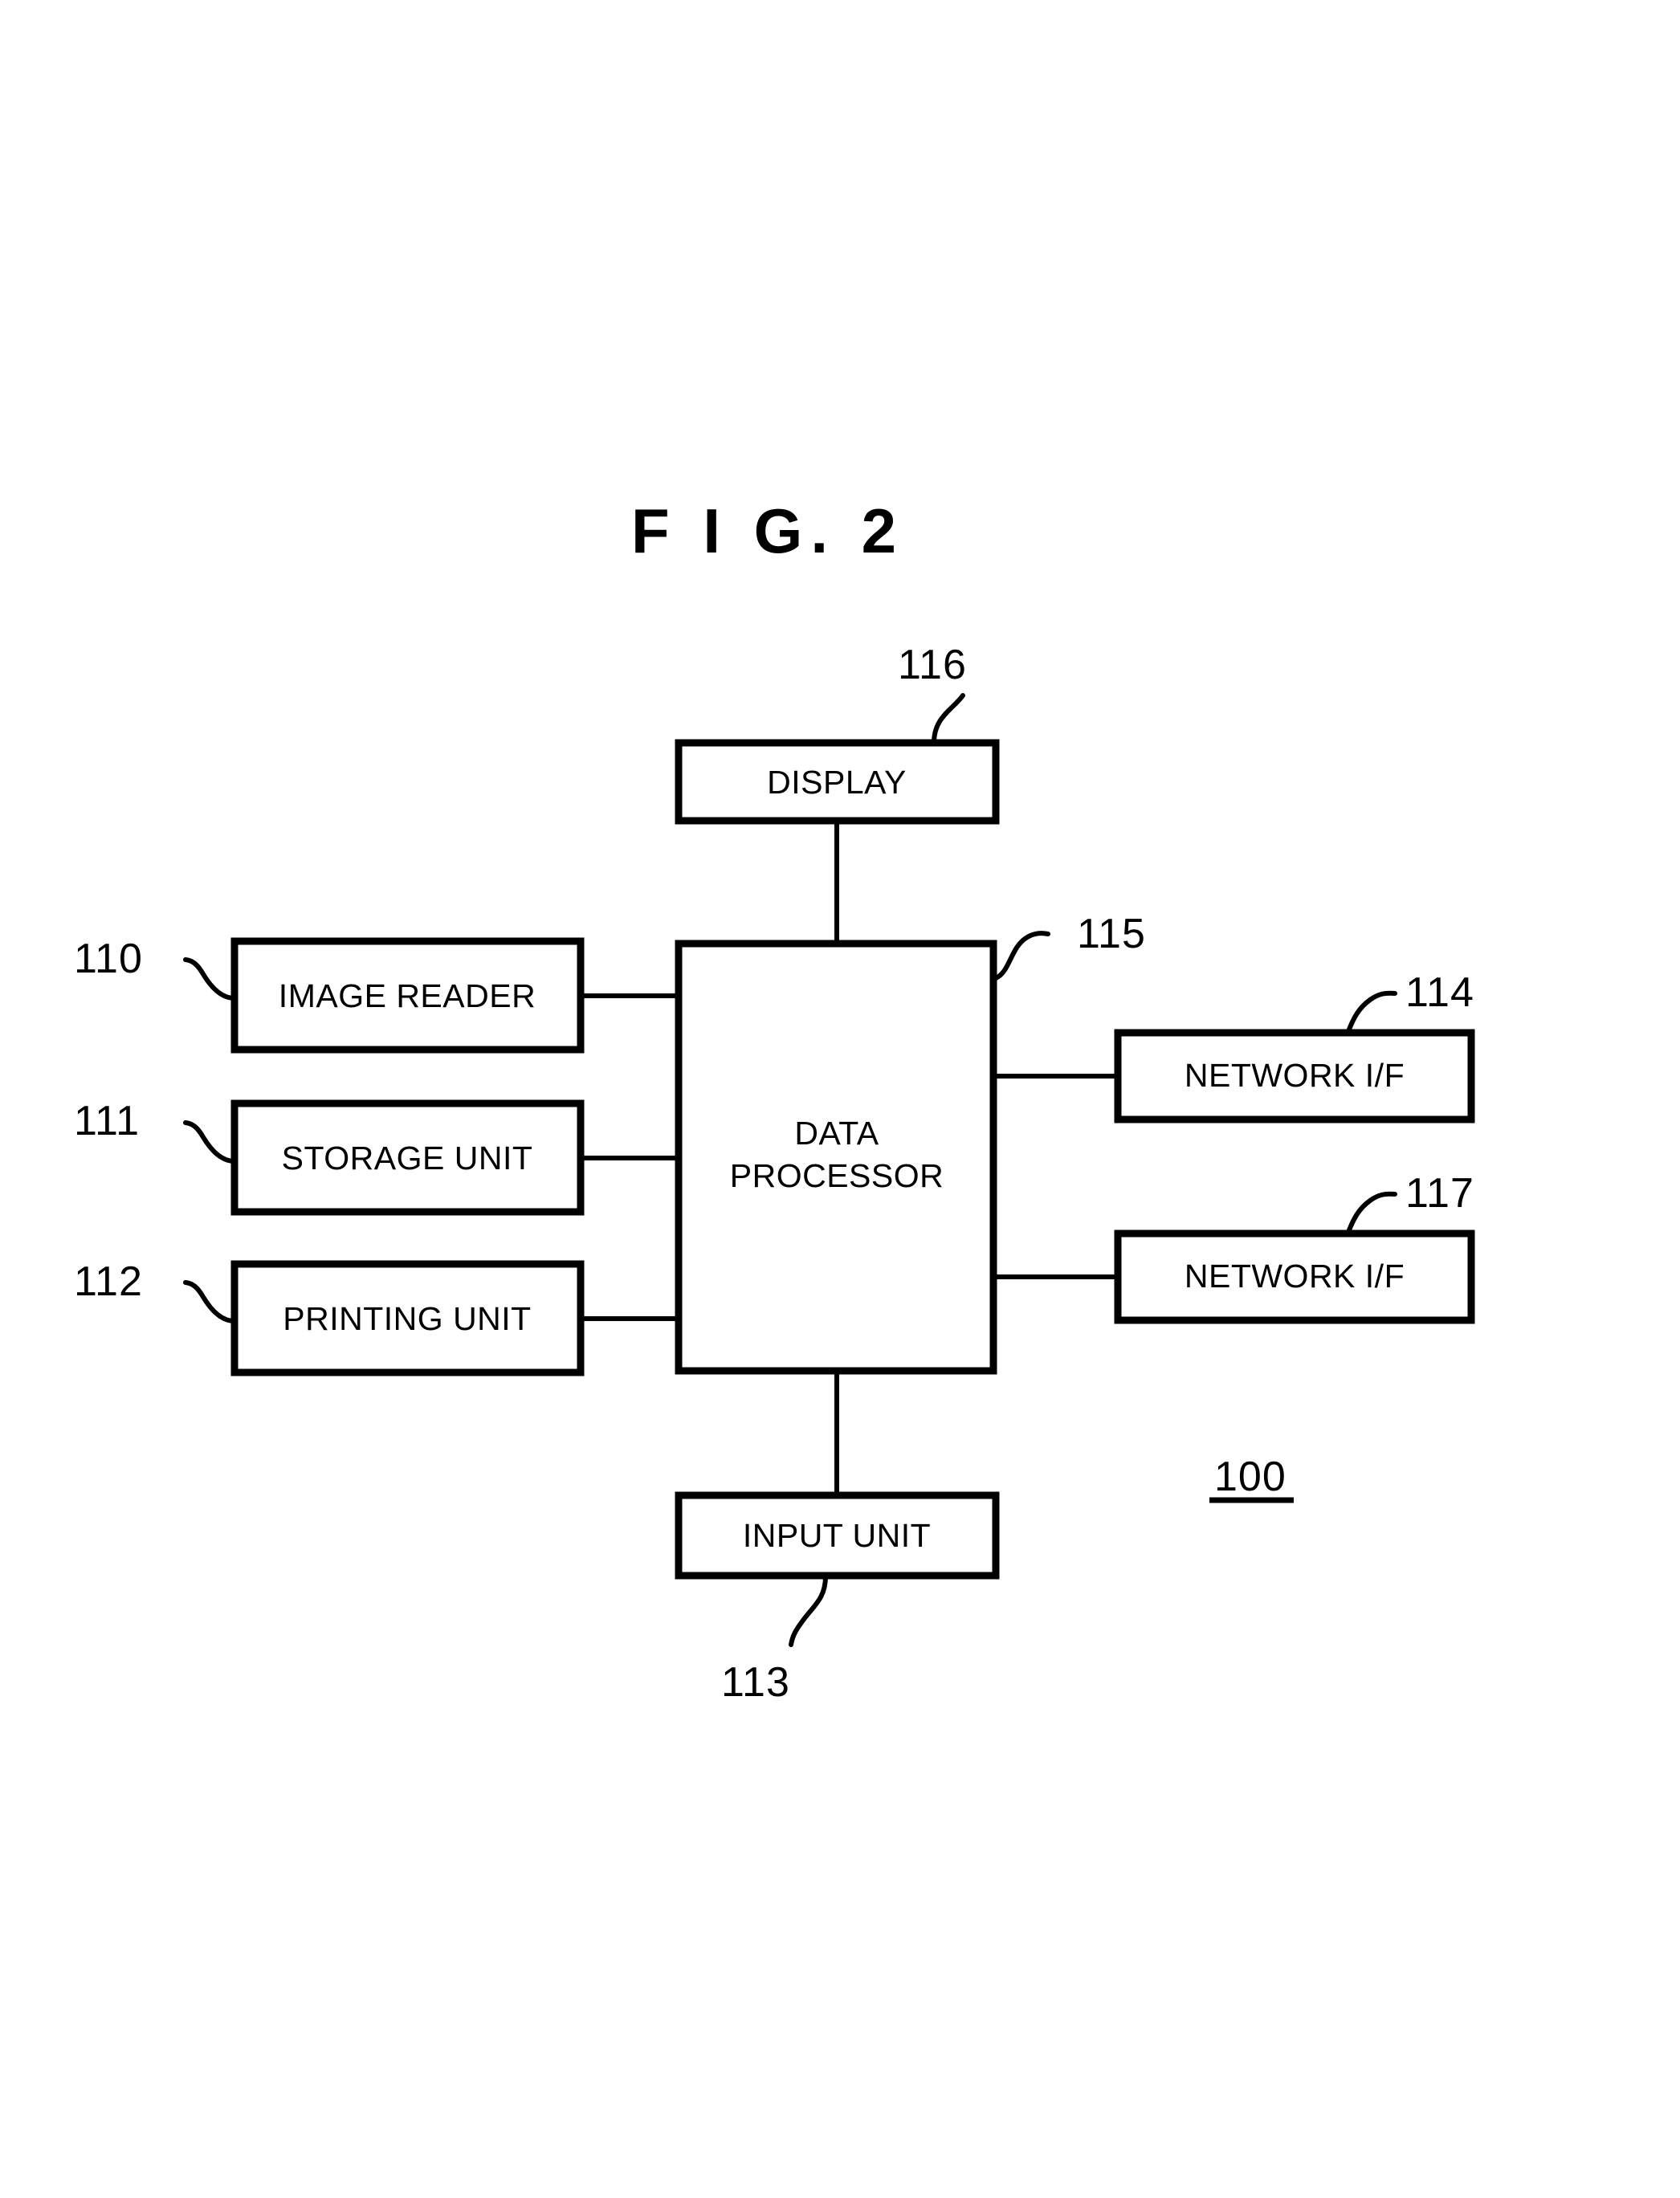 This screenshot has width=1680, height=2198. What do you see at coordinates (1111, 934) in the screenshot?
I see `ref-number-115: 115` at bounding box center [1111, 934].